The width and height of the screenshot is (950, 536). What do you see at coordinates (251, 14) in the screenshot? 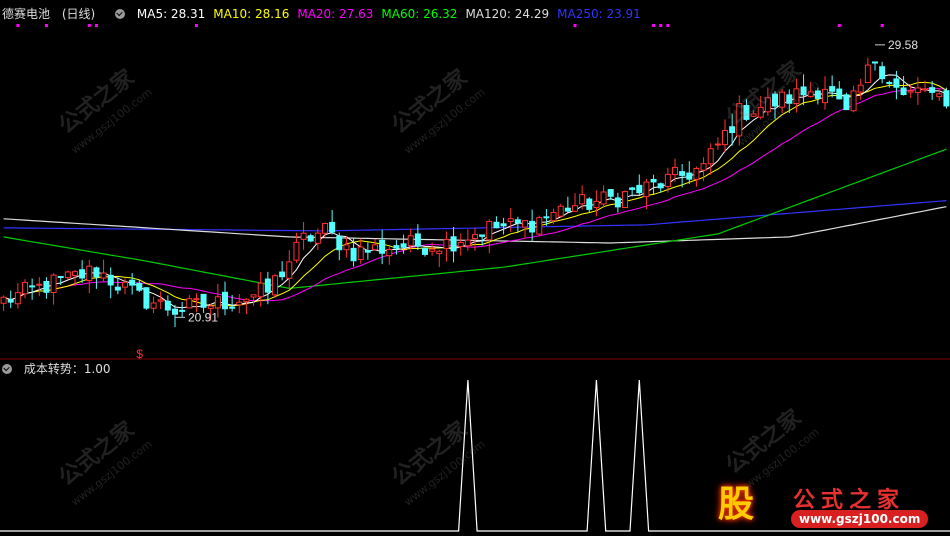
I see `ma-legend-item: MA10: 28.16` at bounding box center [251, 14].